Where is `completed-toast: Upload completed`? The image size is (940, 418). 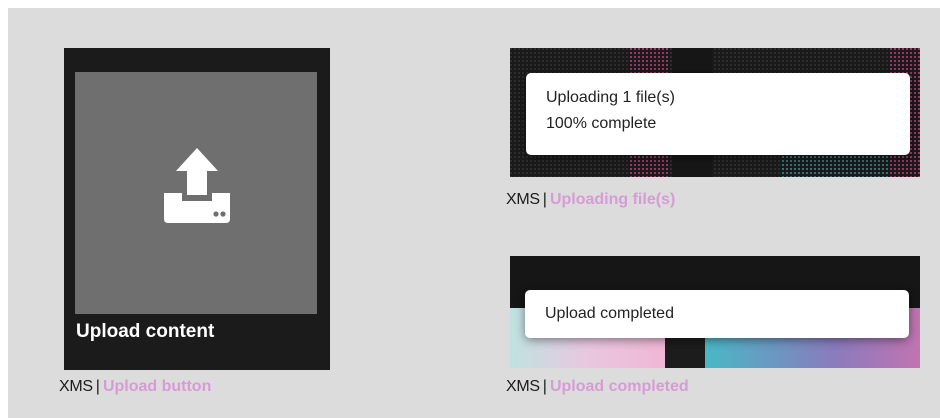 completed-toast: Upload completed is located at coordinates (717, 314).